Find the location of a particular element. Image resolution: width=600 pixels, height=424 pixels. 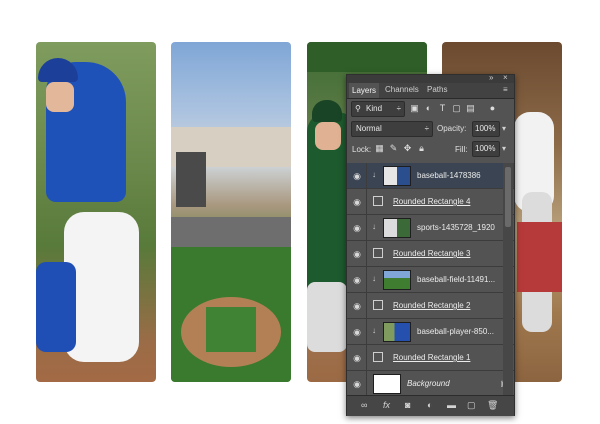

layer-name: Rounded Rectangle 1 is located at coordinates (431, 357).